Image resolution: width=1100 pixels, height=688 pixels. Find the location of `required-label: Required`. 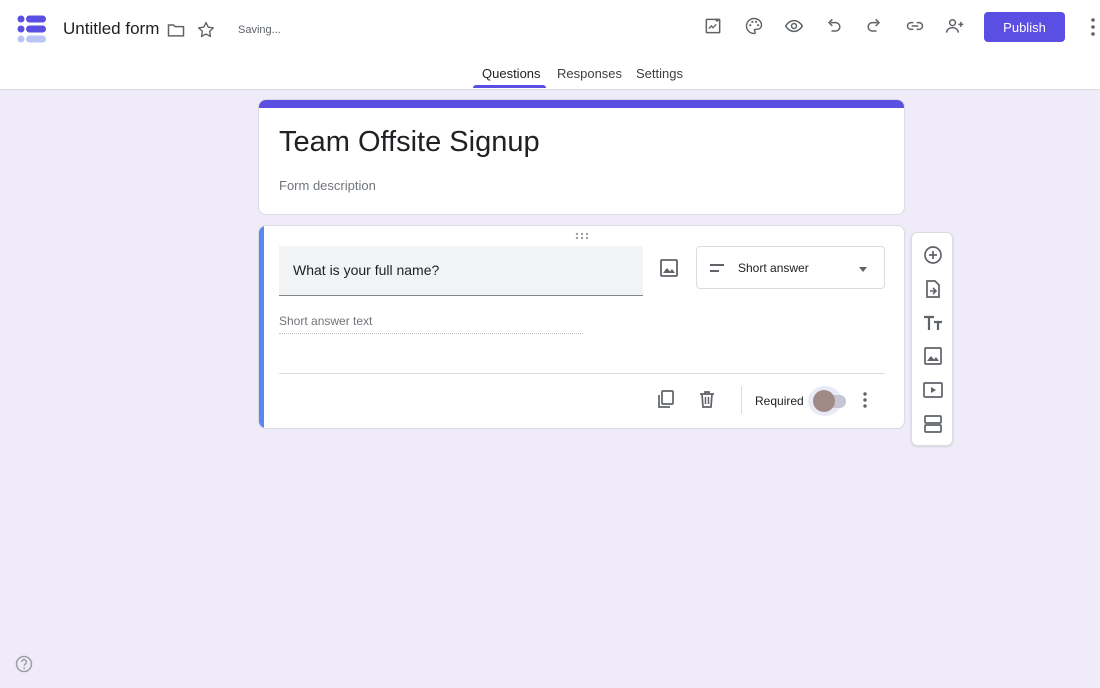

required-label: Required is located at coordinates (779, 401).